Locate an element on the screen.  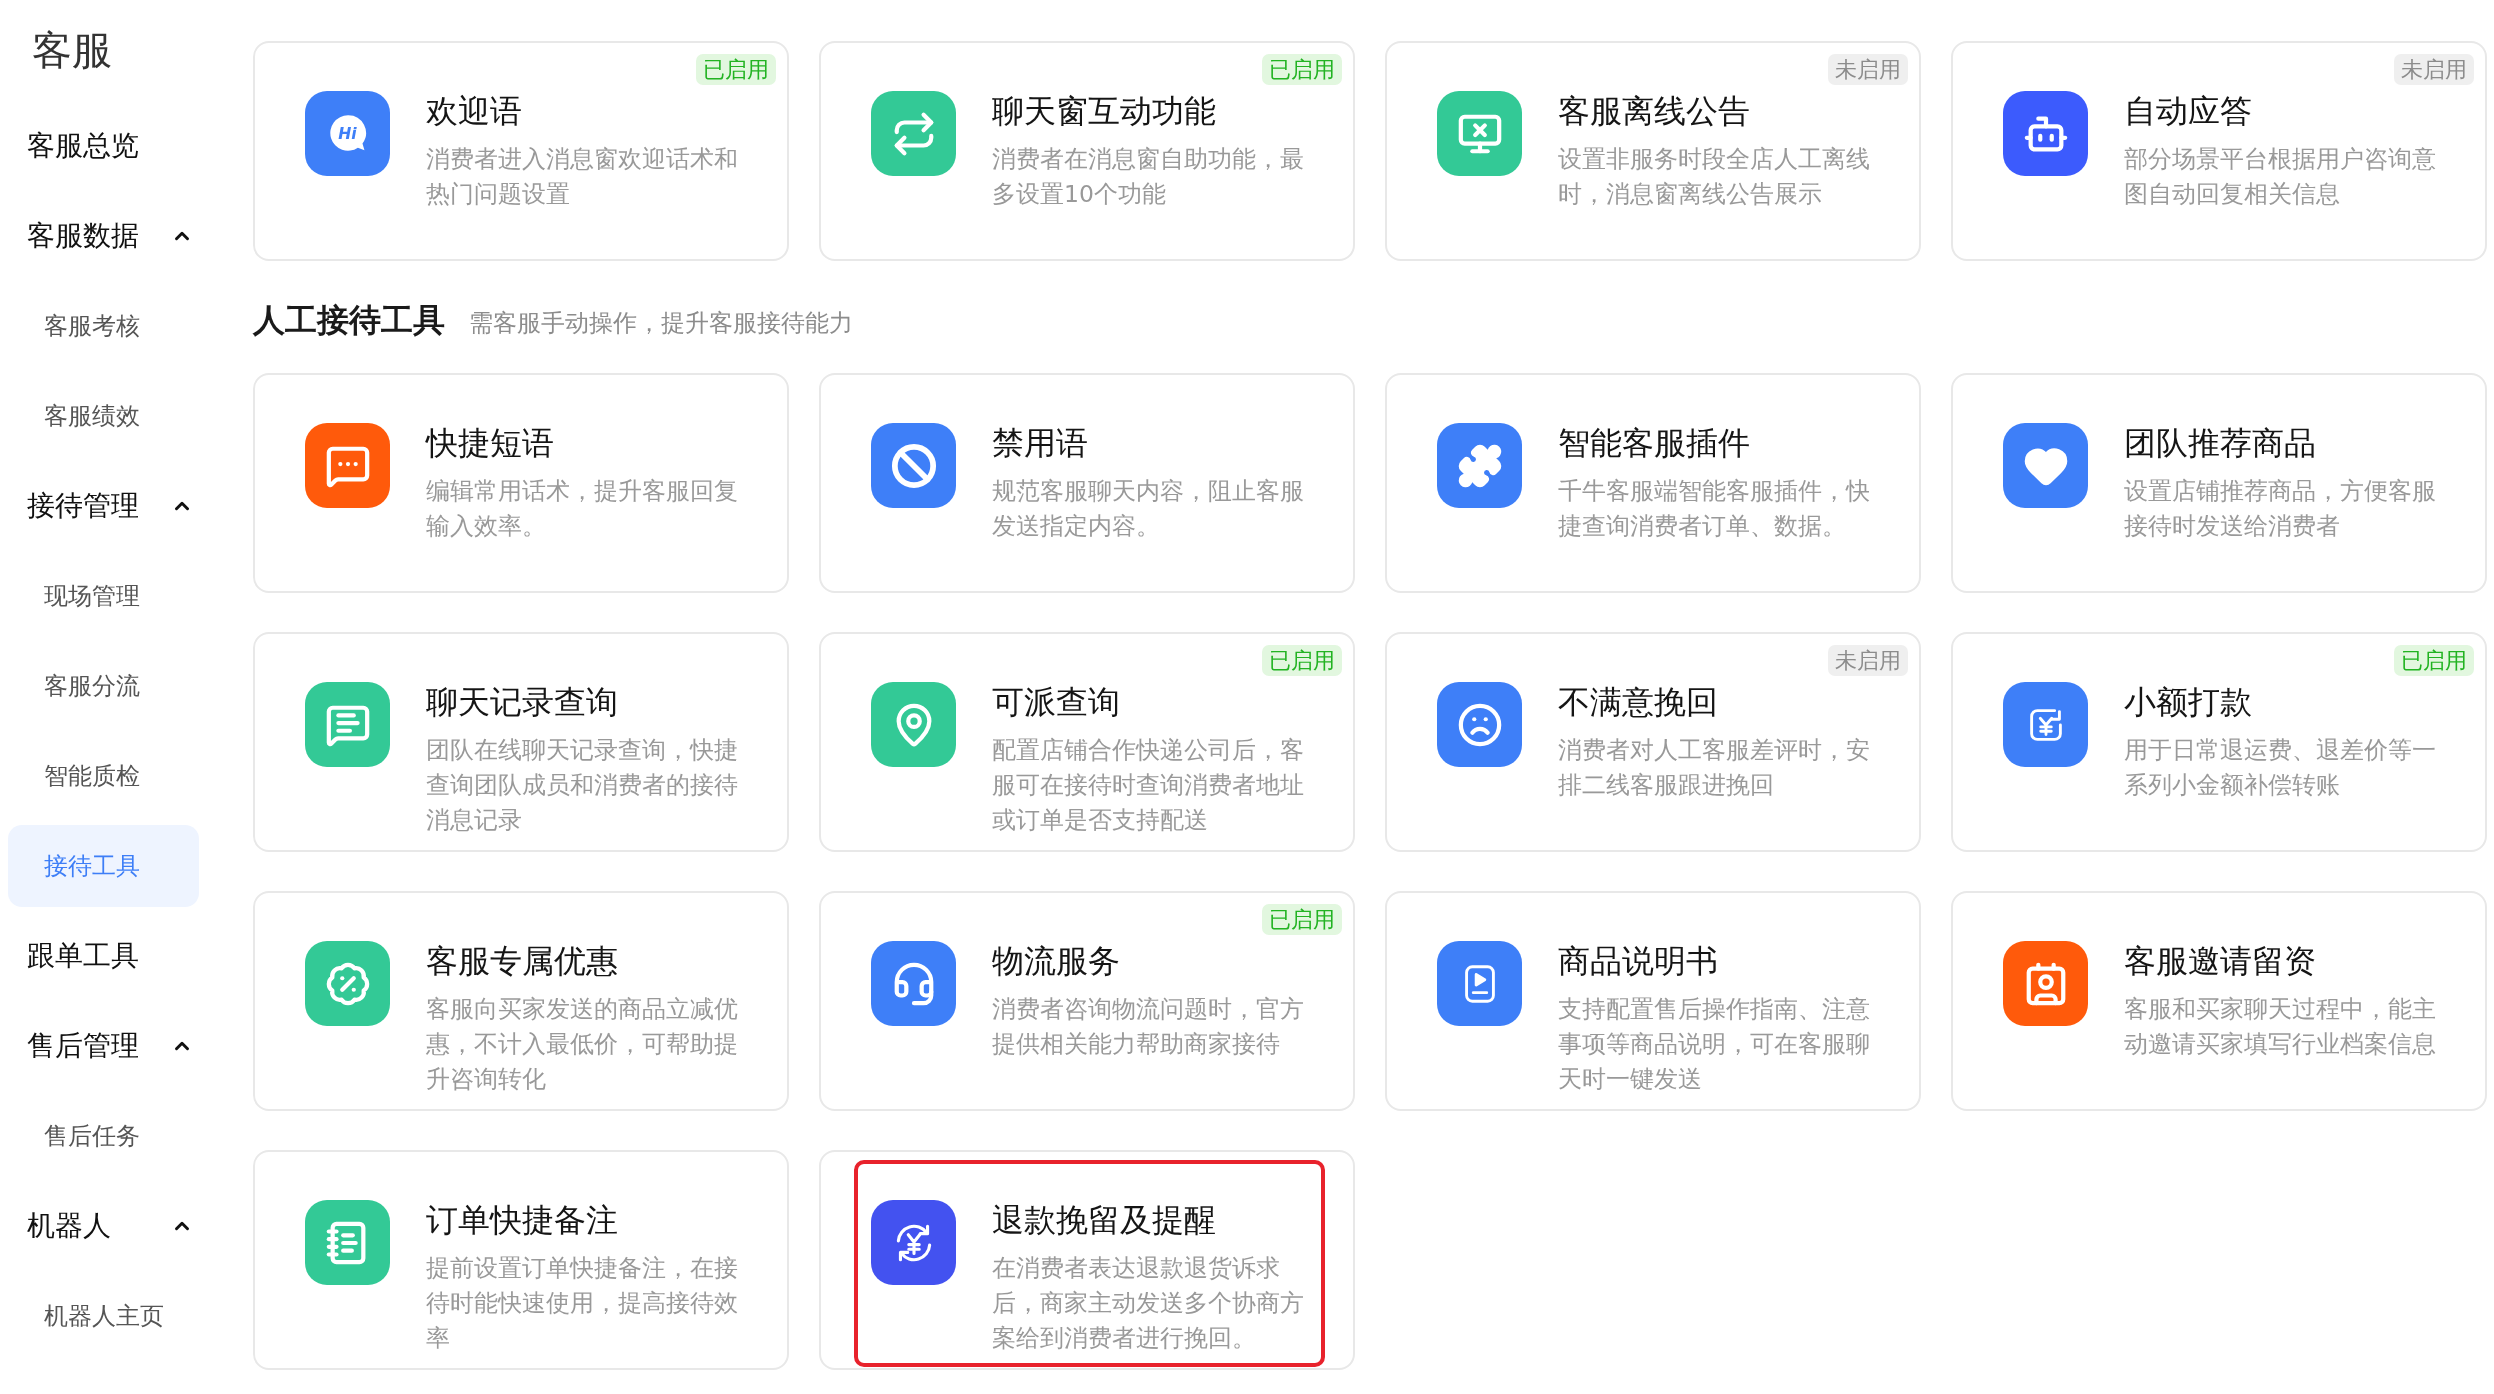
tool-title: 退款挽留及提醒 is located at coordinates (1104, 1220).